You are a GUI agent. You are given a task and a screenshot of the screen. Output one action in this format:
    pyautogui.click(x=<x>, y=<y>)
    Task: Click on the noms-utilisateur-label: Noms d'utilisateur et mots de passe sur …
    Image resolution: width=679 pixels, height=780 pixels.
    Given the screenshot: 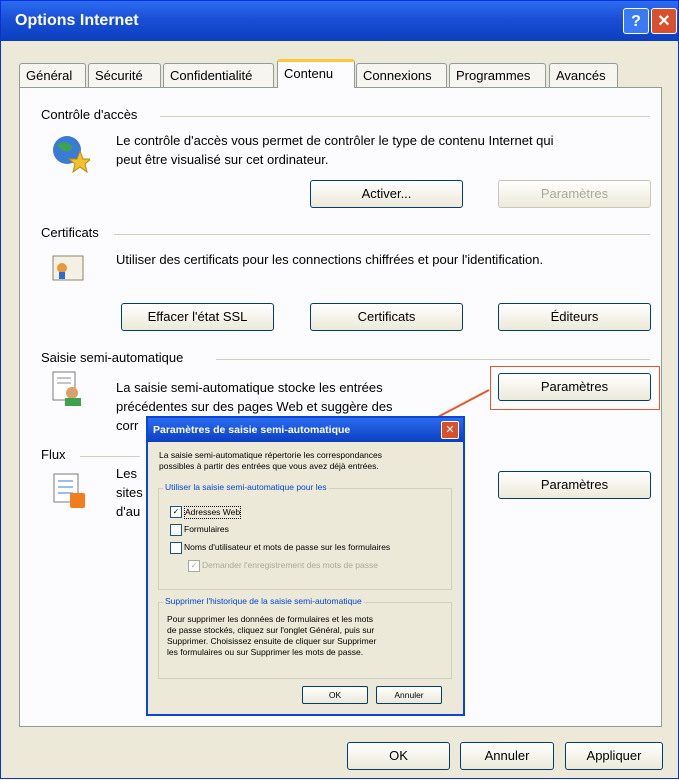 What is the action you would take?
    pyautogui.click(x=287, y=547)
    